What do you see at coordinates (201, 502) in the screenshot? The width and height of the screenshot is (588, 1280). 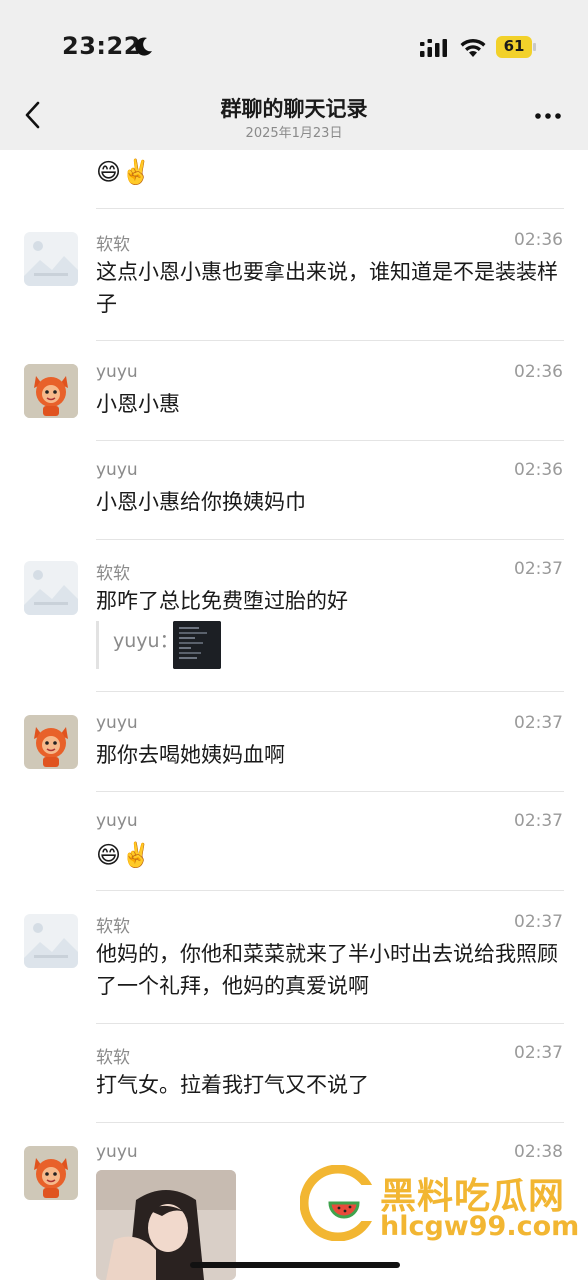 I see `message-text: 小恩小惠给你换姨妈巾` at bounding box center [201, 502].